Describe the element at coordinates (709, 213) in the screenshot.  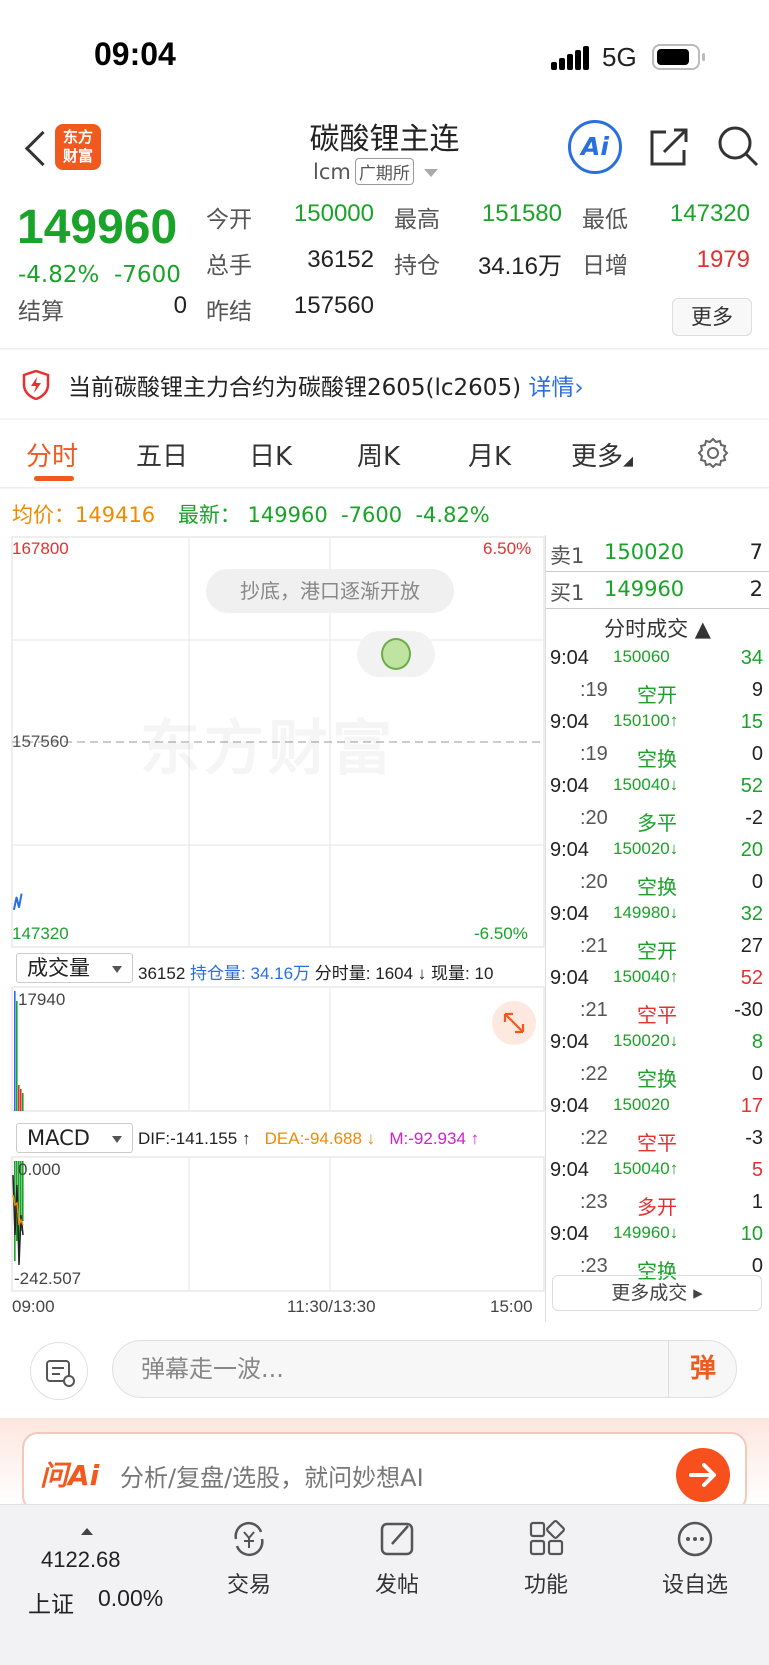
I see `low-value: 147320` at that location.